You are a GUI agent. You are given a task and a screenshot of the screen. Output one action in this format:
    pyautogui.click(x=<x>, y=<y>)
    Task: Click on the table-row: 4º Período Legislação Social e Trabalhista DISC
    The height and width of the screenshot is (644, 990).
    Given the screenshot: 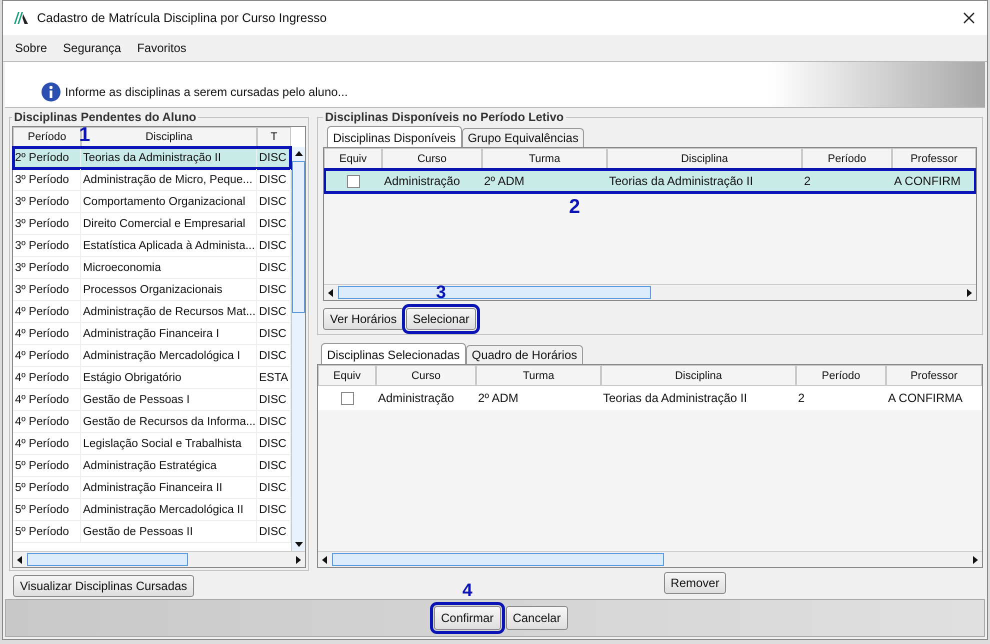 What is the action you would take?
    pyautogui.click(x=152, y=444)
    